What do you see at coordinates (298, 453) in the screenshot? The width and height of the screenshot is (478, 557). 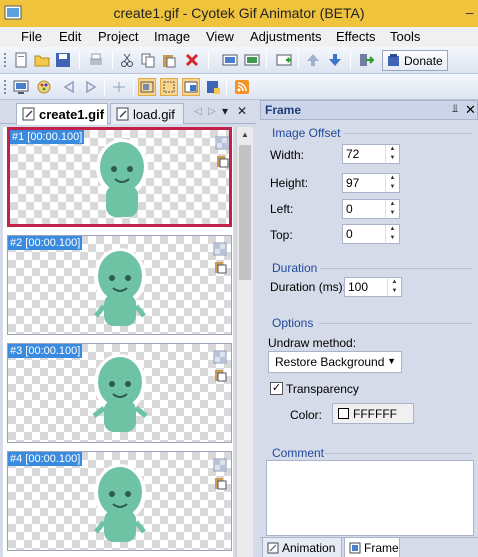 I see `comment-group-label: Comment` at bounding box center [298, 453].